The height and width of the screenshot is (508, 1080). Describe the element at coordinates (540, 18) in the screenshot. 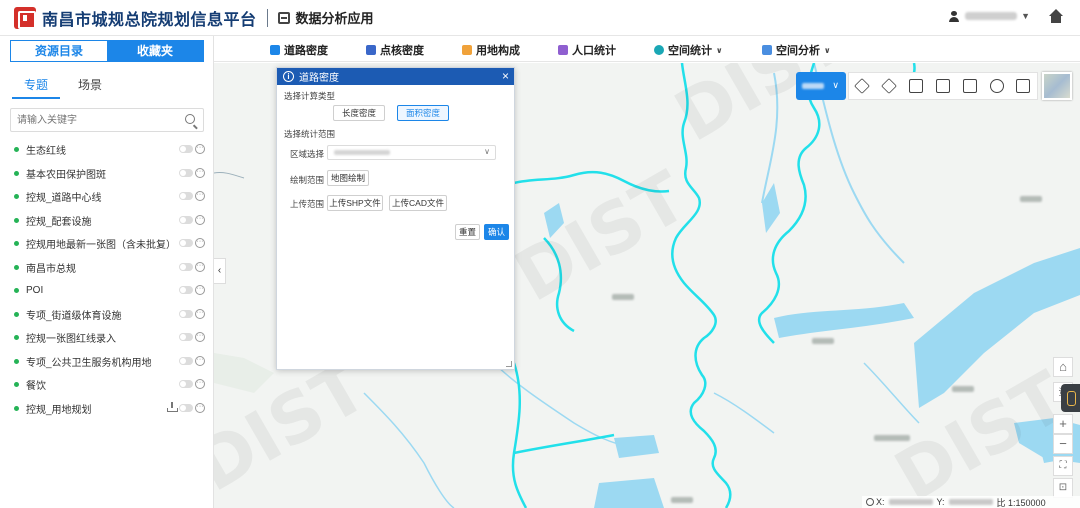

I see `app-header: 南昌市城规总院规划信息平台 数据分析应用 ▼` at that location.